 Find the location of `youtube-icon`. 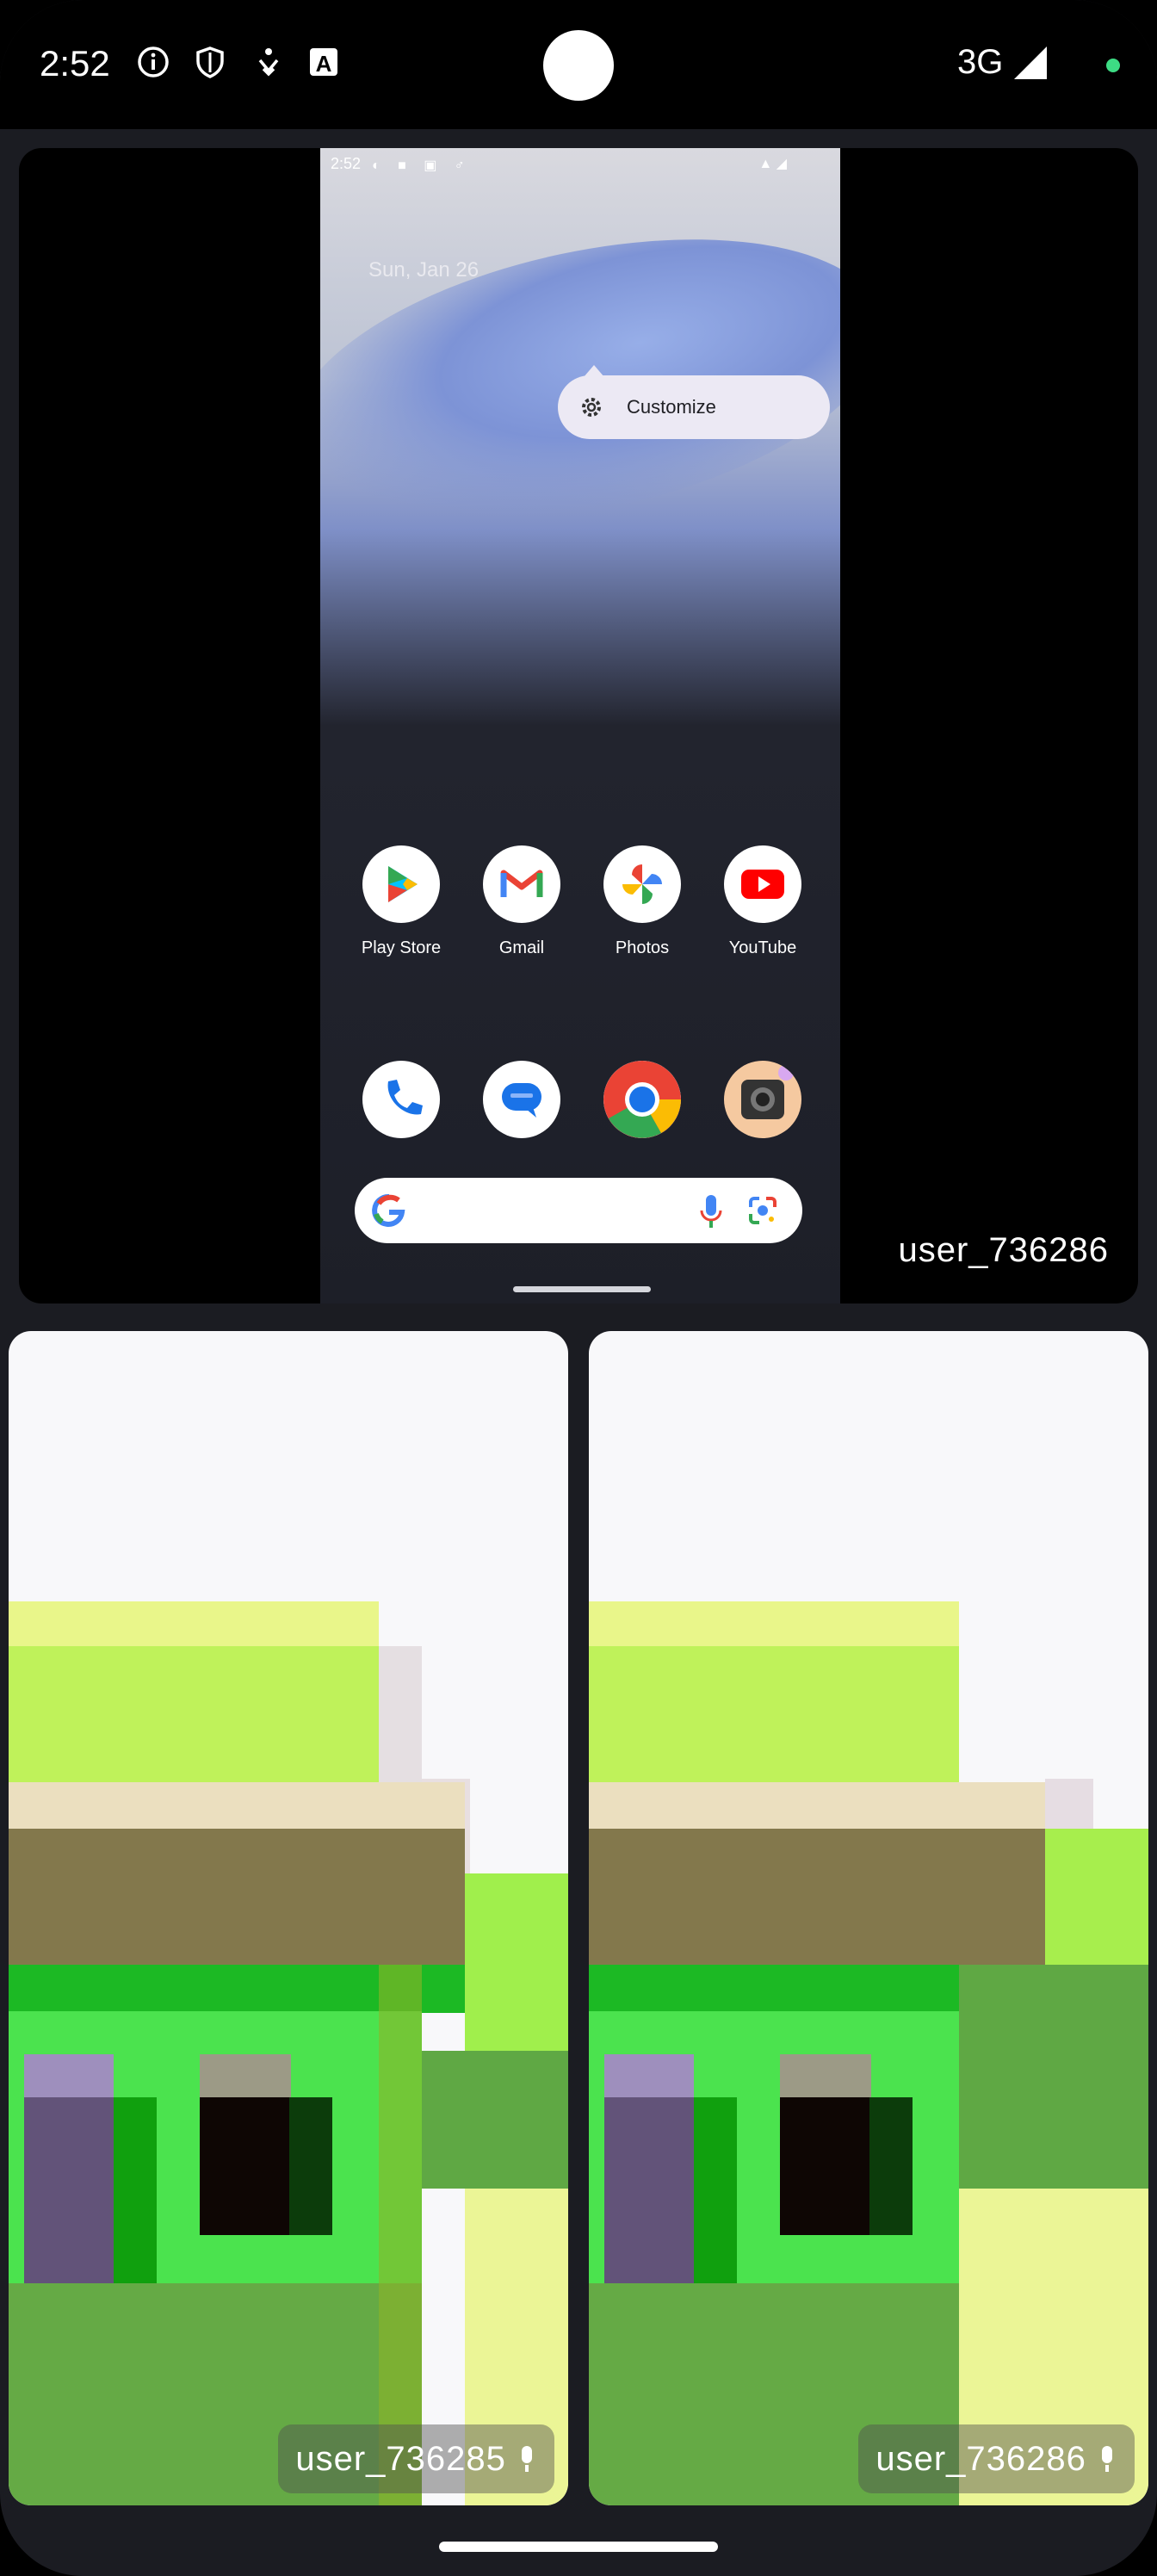

youtube-icon is located at coordinates (763, 884).